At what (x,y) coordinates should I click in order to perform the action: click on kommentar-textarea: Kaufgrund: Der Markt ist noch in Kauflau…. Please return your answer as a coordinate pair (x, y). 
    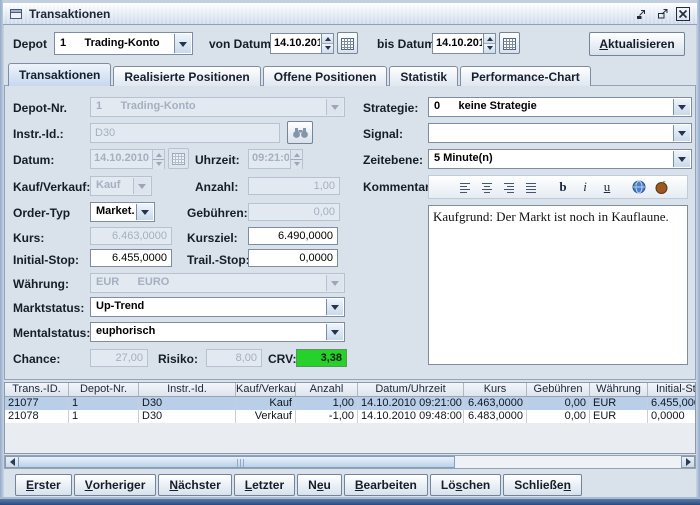
    Looking at the image, I should click on (558, 285).